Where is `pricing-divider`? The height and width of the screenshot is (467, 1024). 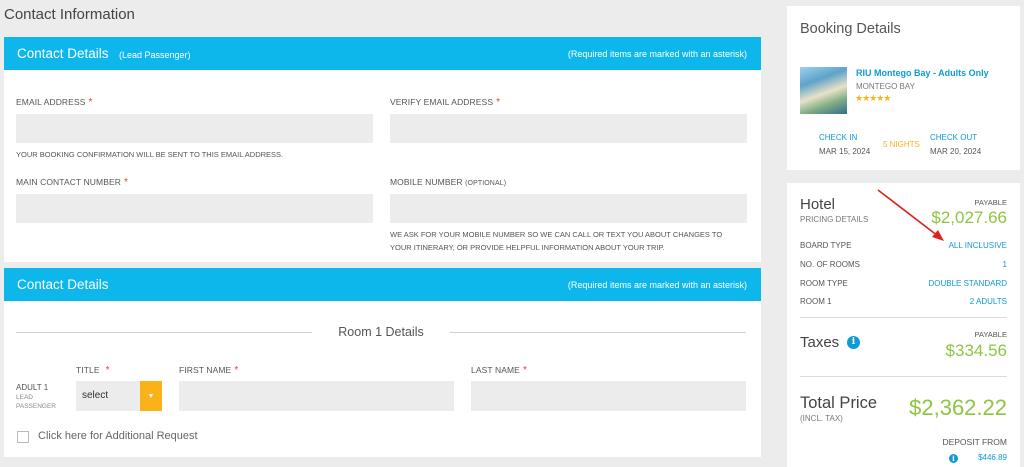
pricing-divider is located at coordinates (903, 317).